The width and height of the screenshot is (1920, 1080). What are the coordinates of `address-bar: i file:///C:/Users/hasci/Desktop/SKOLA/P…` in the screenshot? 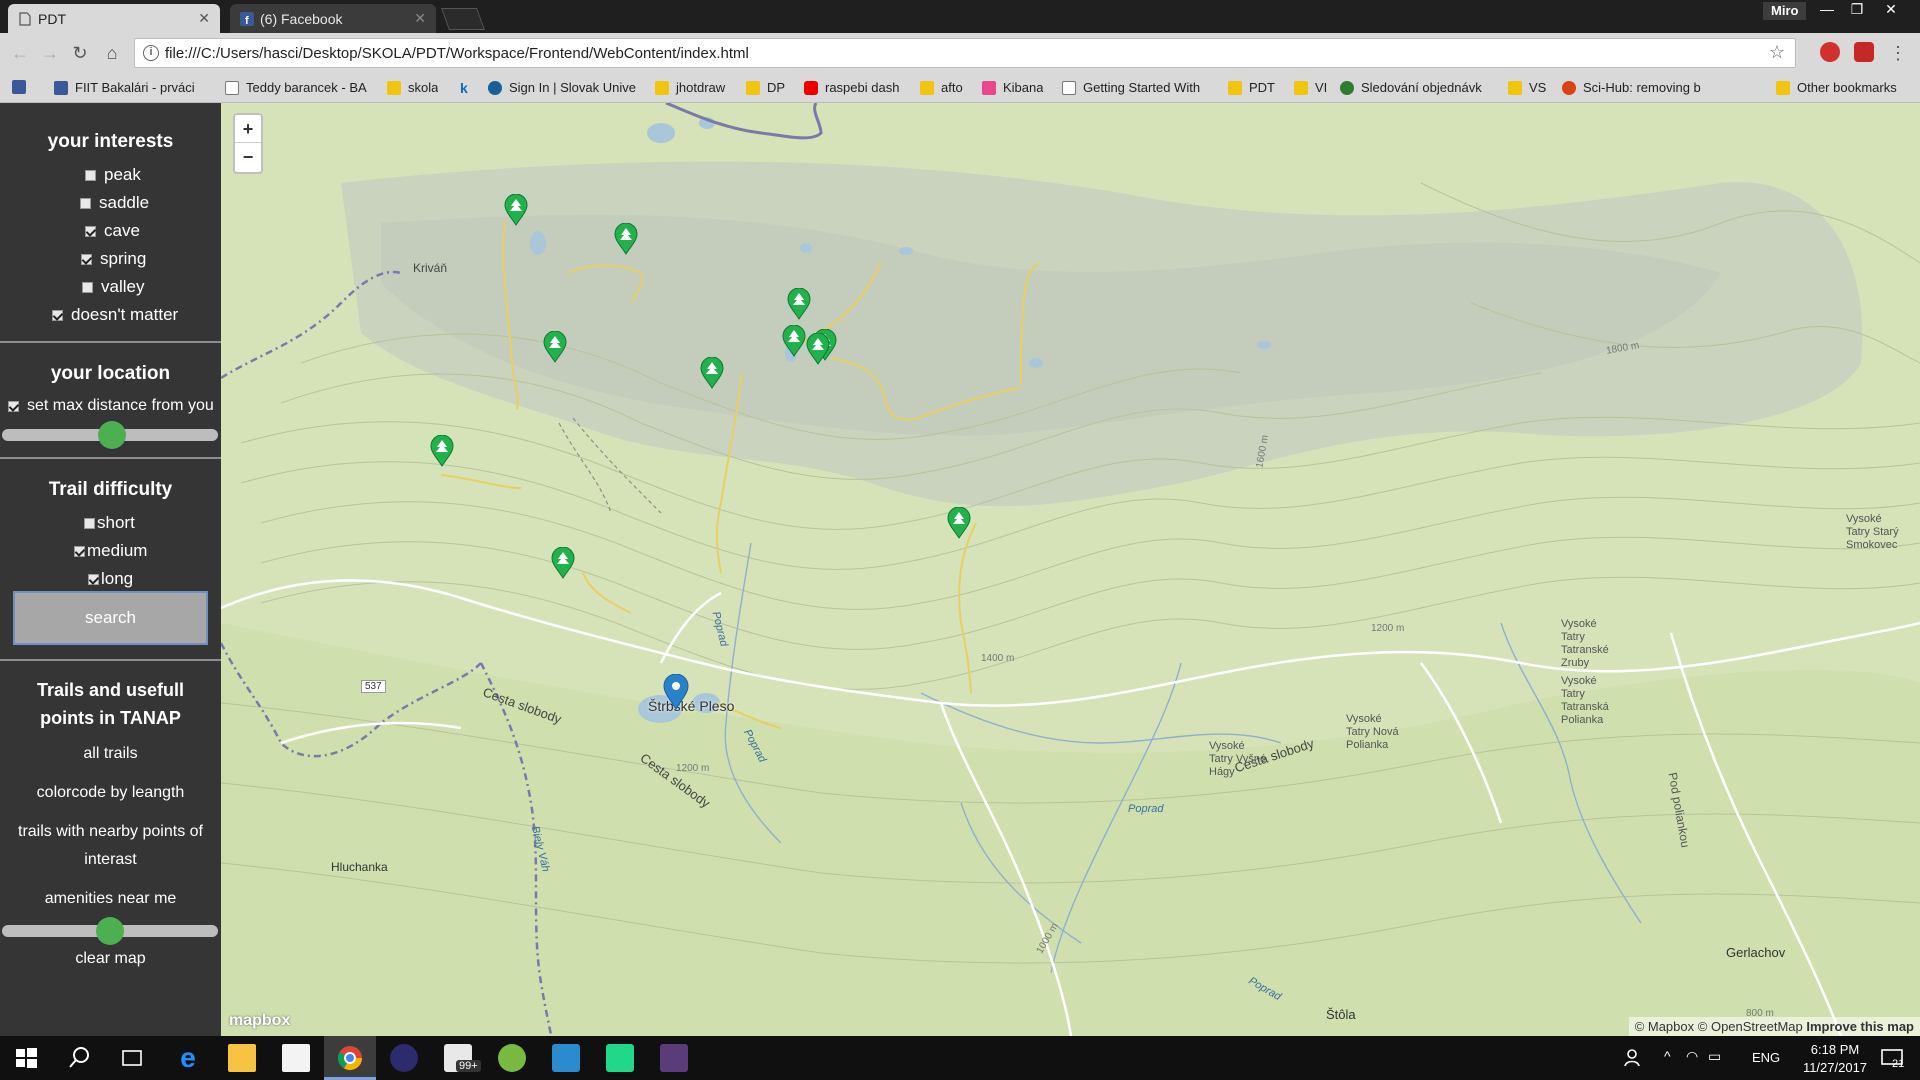 It's located at (965, 53).